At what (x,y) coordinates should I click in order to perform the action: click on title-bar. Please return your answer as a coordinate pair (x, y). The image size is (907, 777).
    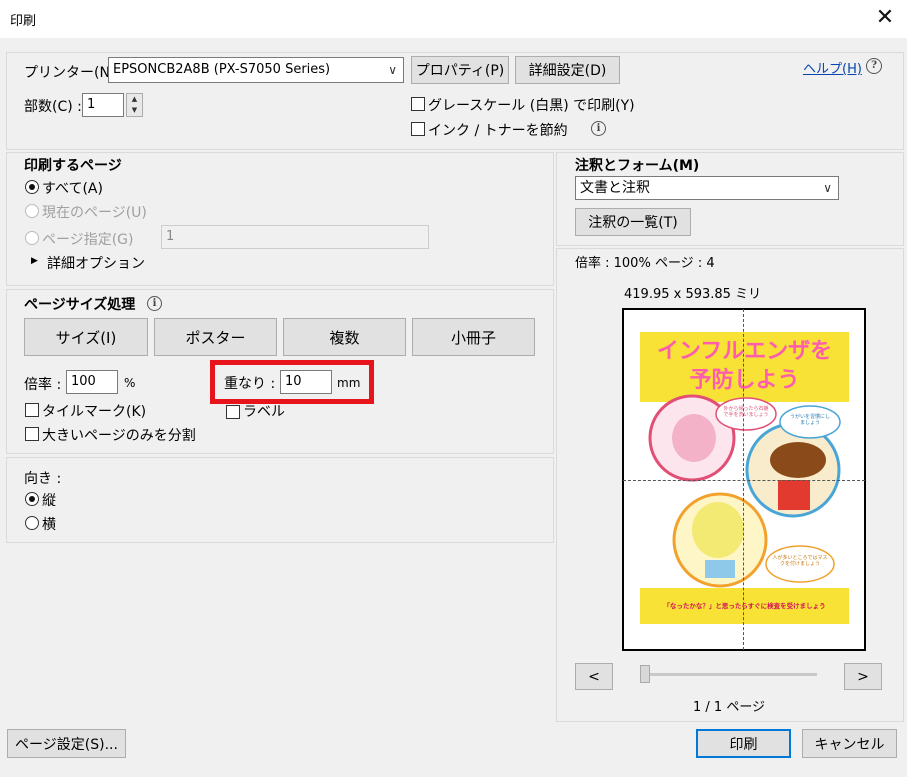
    Looking at the image, I should click on (453, 19).